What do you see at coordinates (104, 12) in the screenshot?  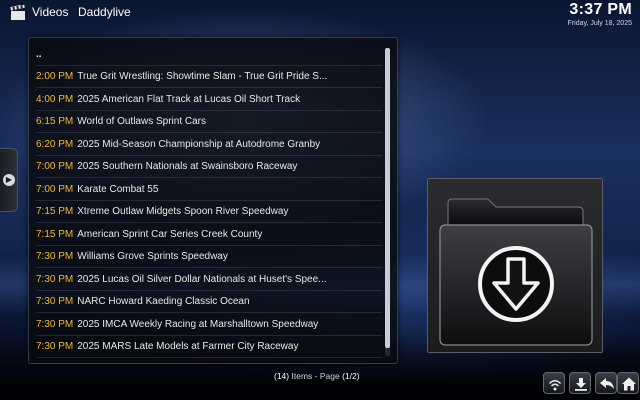 I see `breadcrumb-addon: Daddylive` at bounding box center [104, 12].